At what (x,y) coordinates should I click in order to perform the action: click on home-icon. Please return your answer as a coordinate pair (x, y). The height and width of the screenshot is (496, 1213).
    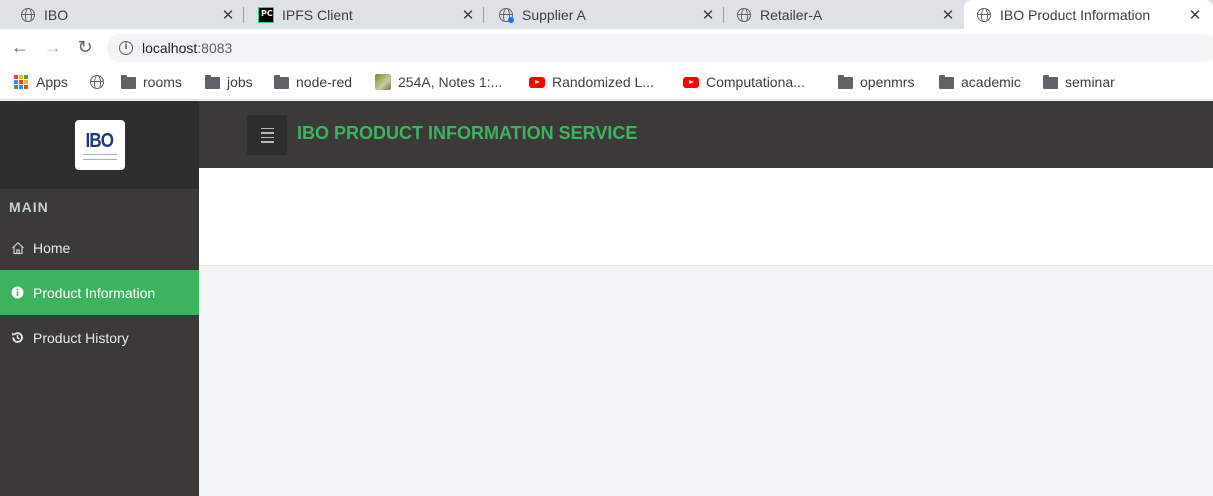
    Looking at the image, I should click on (17, 248).